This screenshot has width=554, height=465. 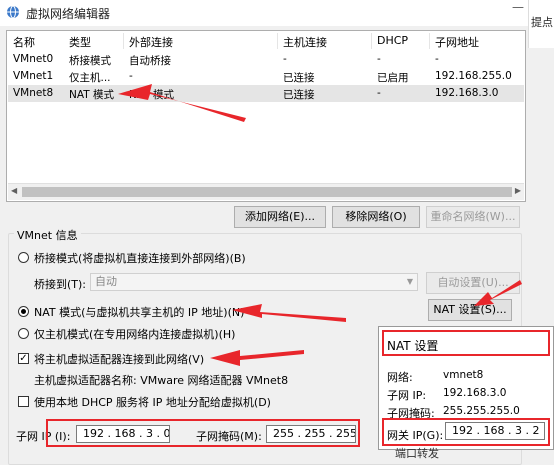 What do you see at coordinates (376, 217) in the screenshot?
I see `remove-network-button: 移除网络(O)` at bounding box center [376, 217].